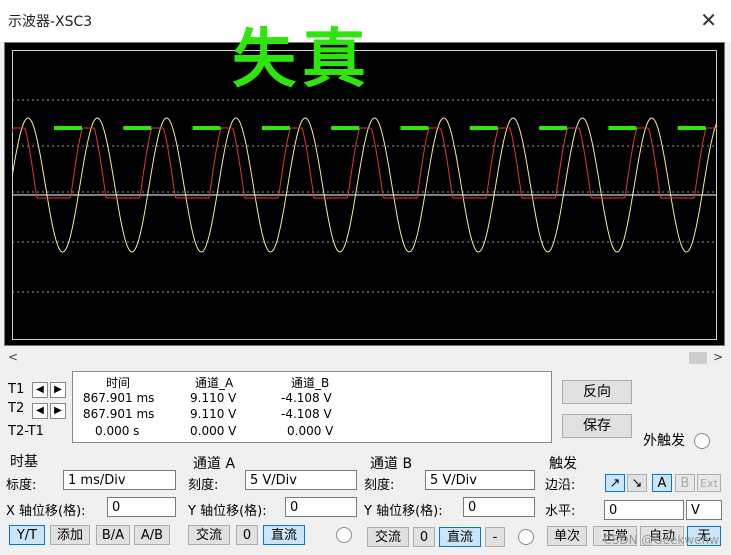 This screenshot has width=731, height=555. What do you see at coordinates (708, 20) in the screenshot?
I see `close-icon: ✕` at bounding box center [708, 20].